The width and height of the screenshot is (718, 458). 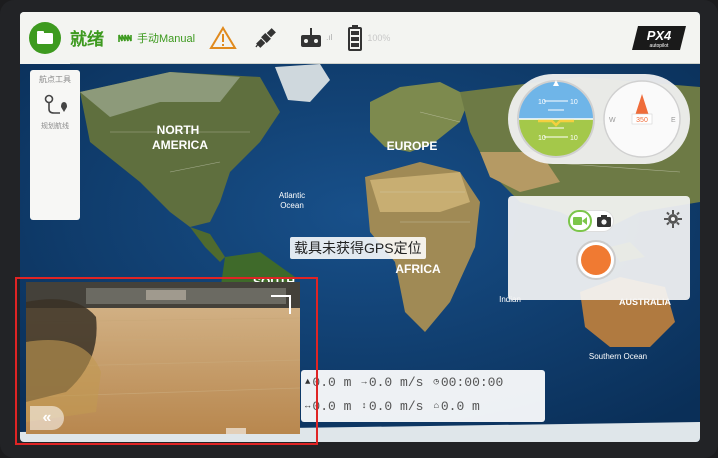 I want to click on telemetry-row-2: ↔ 0.0 m ↕ 0.0 m/s ⌂ 0.0 m, so click(x=423, y=406).